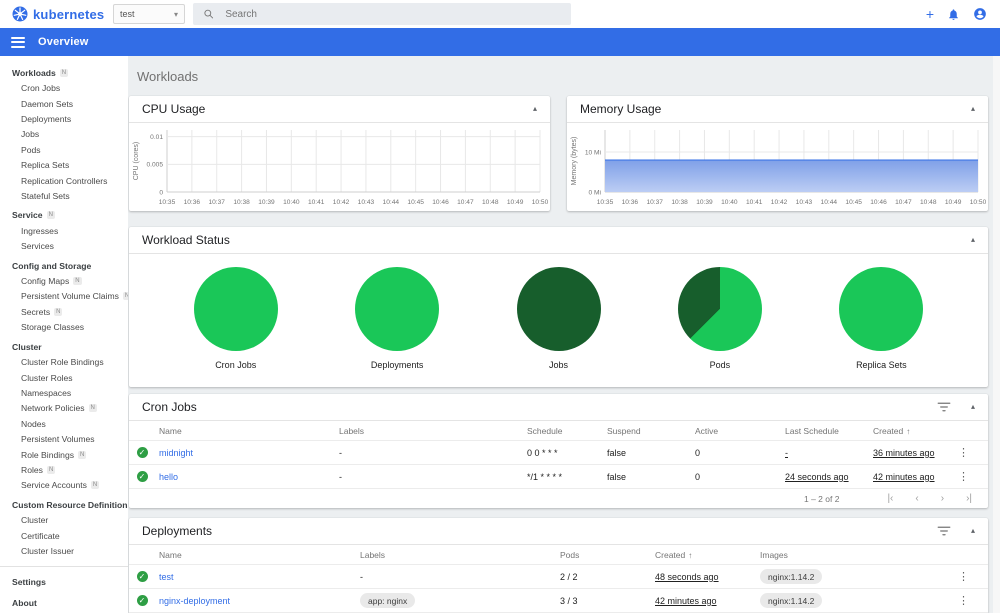 This screenshot has height=613, width=1000. What do you see at coordinates (209, 14) in the screenshot?
I see `search-icon` at bounding box center [209, 14].